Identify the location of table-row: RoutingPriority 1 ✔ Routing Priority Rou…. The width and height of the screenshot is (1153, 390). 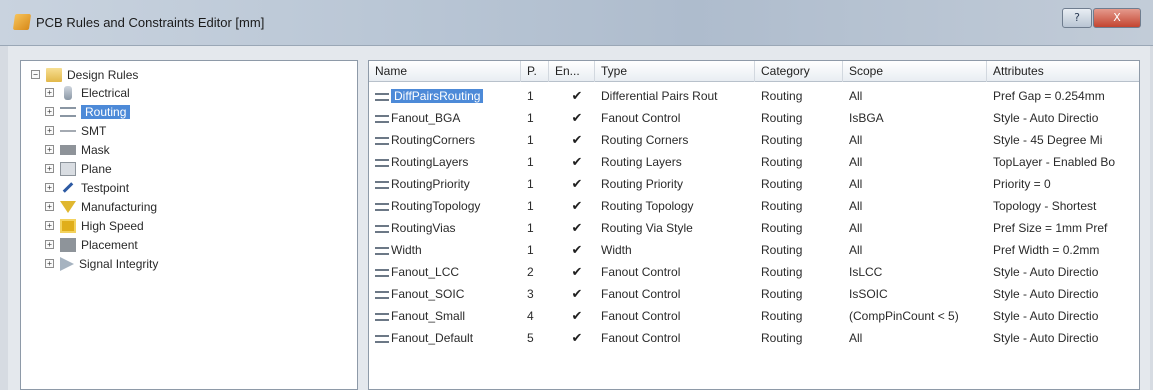
(754, 184).